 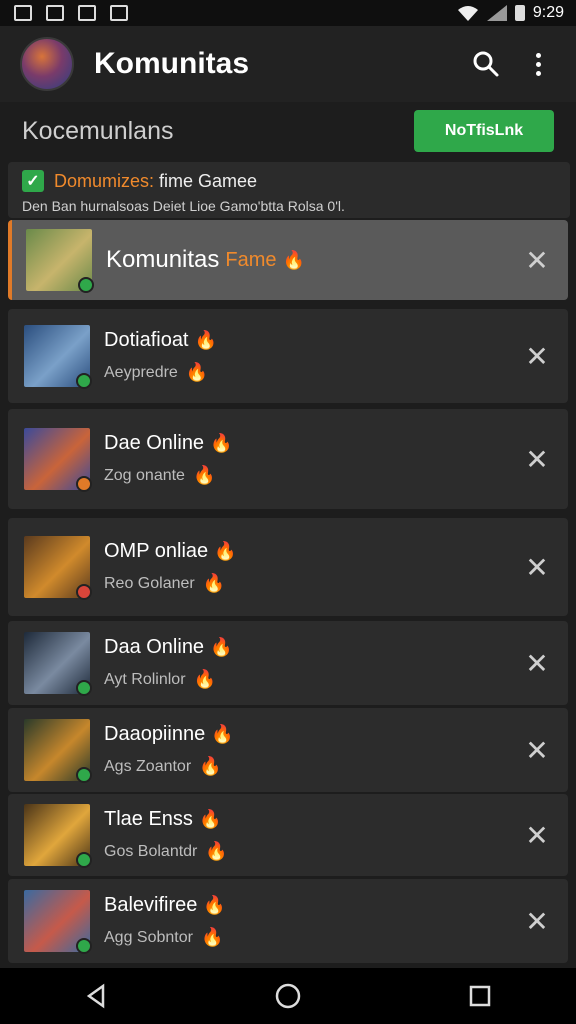 What do you see at coordinates (519, 13) in the screenshot?
I see `battery-icon` at bounding box center [519, 13].